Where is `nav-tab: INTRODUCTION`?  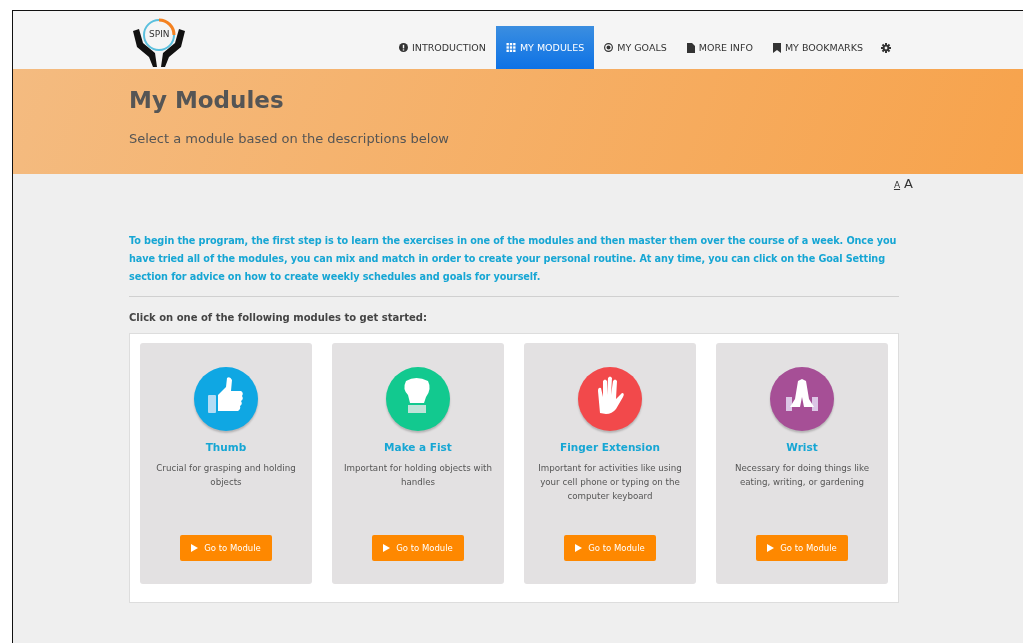 nav-tab: INTRODUCTION is located at coordinates (442, 47).